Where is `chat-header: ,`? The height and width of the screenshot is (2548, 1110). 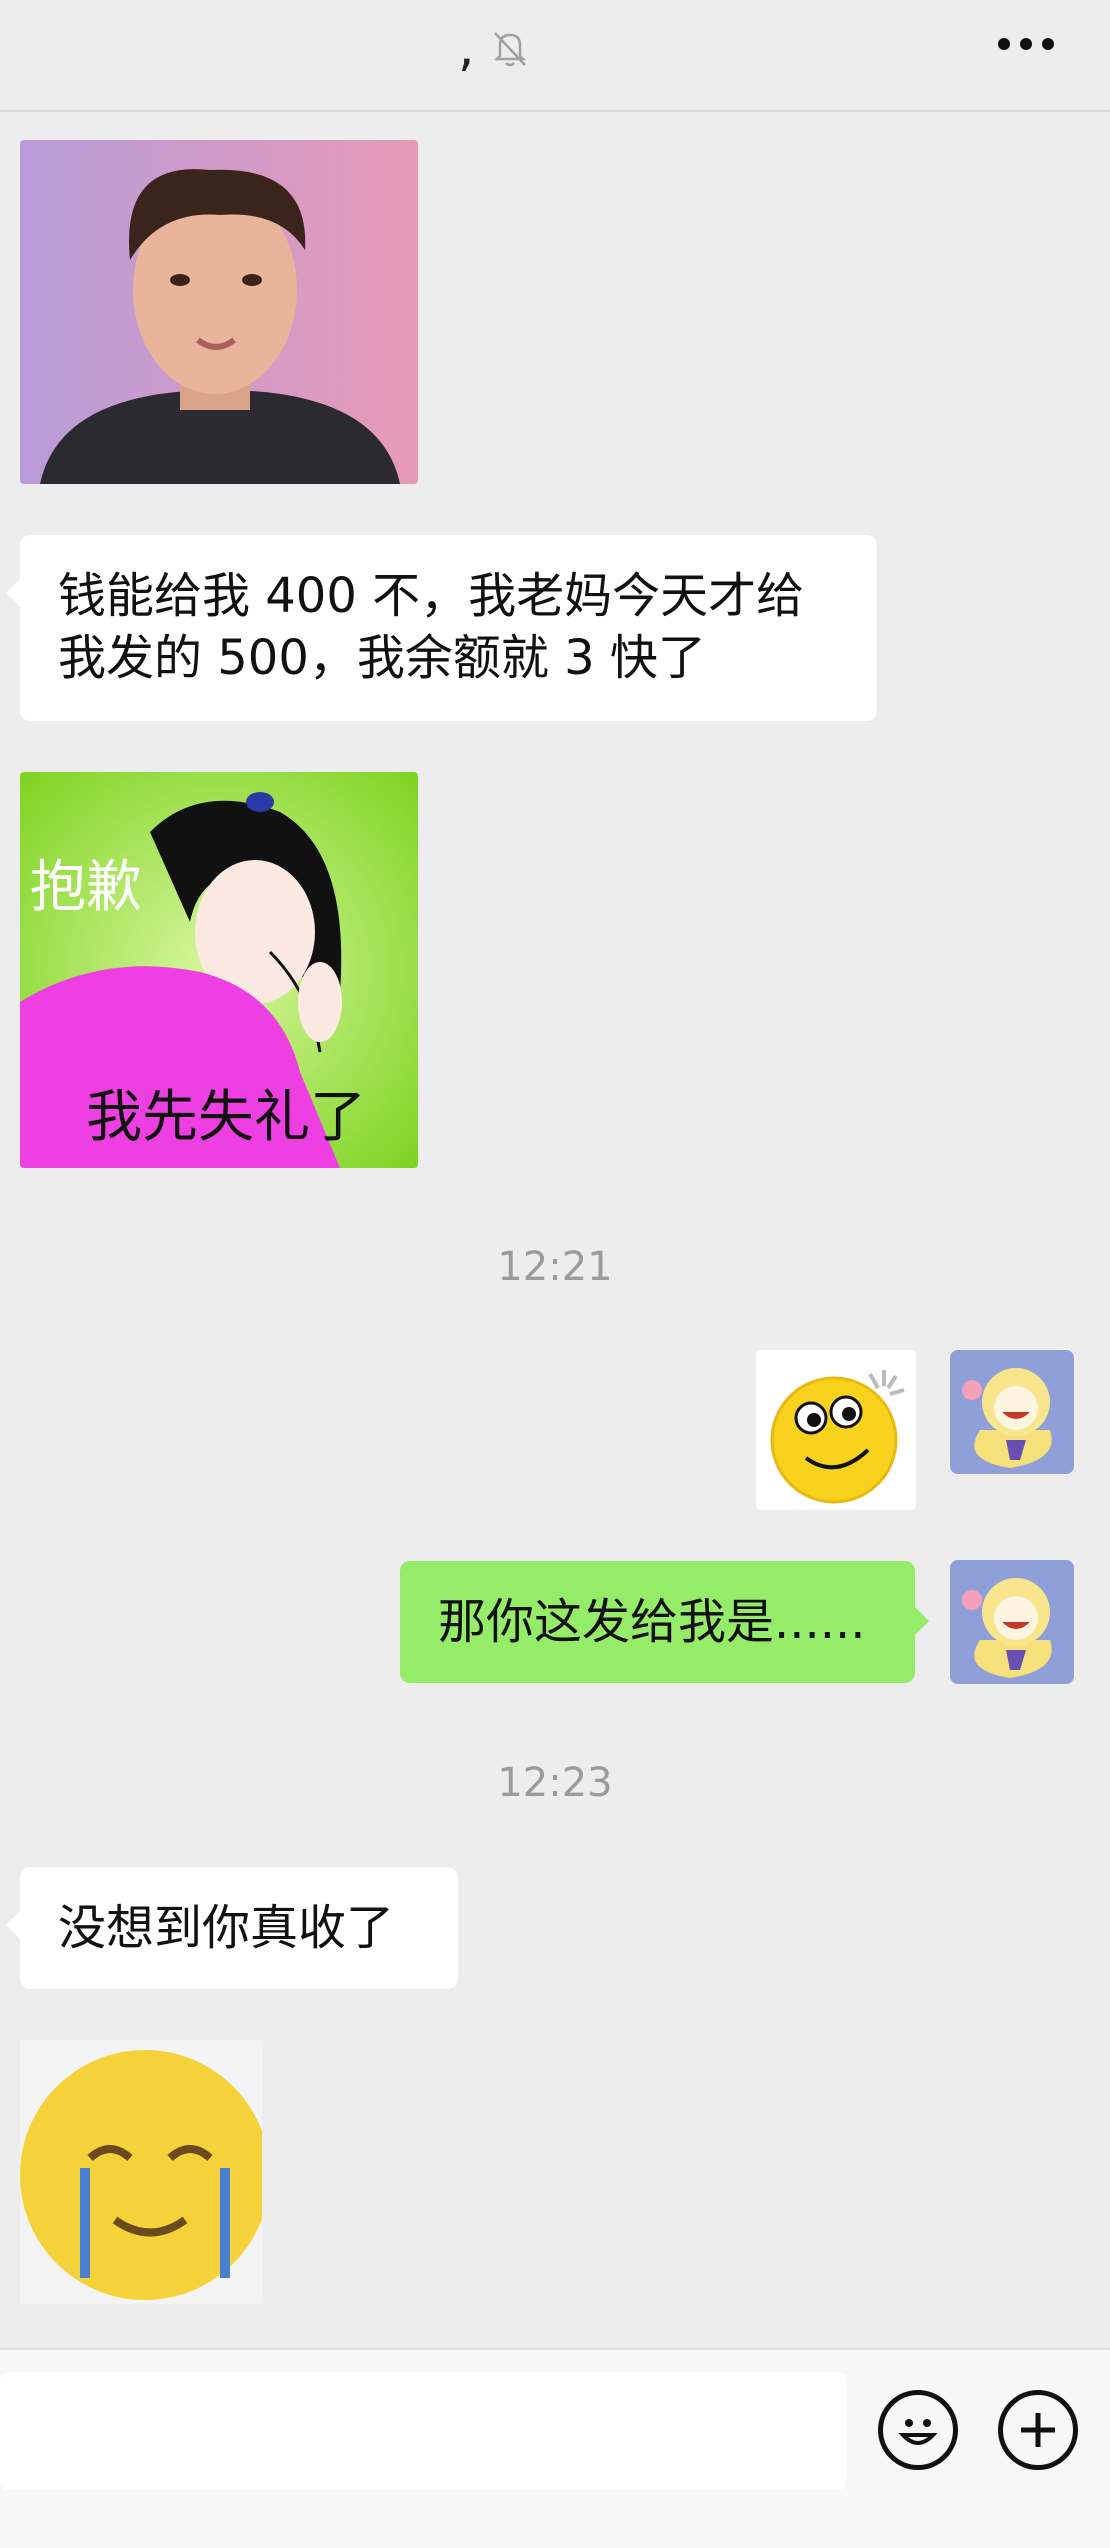 chat-header: , is located at coordinates (555, 56).